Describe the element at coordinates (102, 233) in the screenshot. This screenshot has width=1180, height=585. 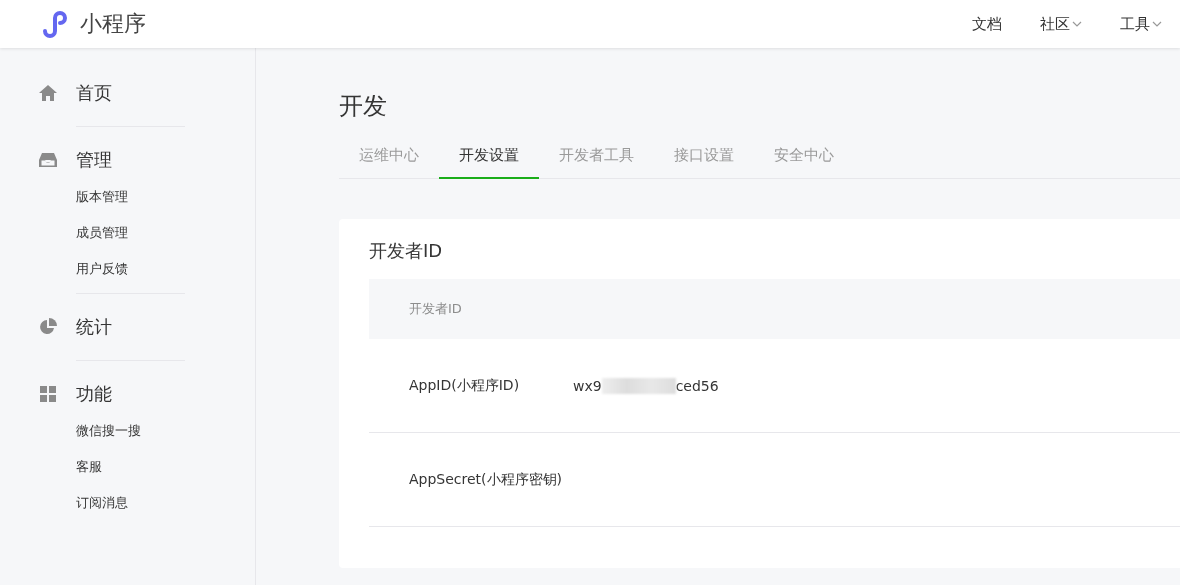
I see `sidebar-subitem: 成员管理` at that location.